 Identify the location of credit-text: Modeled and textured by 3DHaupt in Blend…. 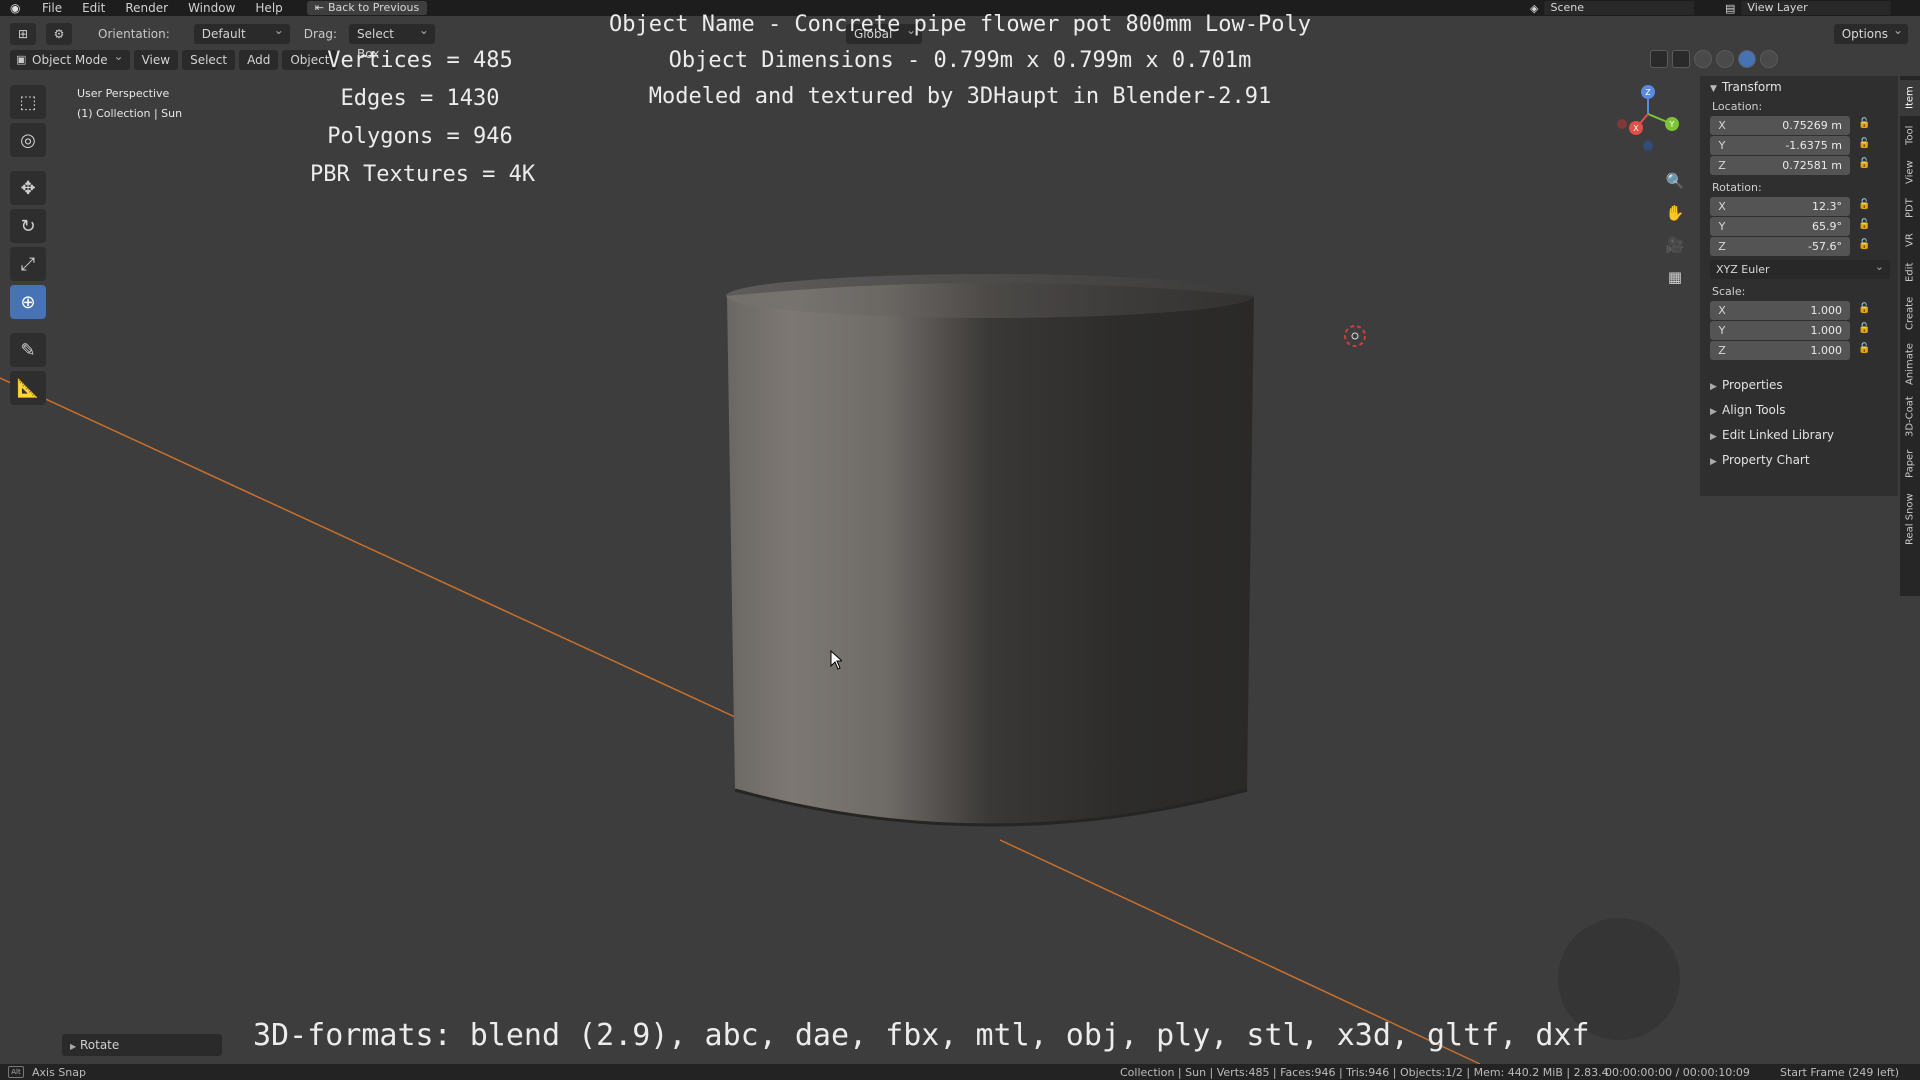
(960, 96).